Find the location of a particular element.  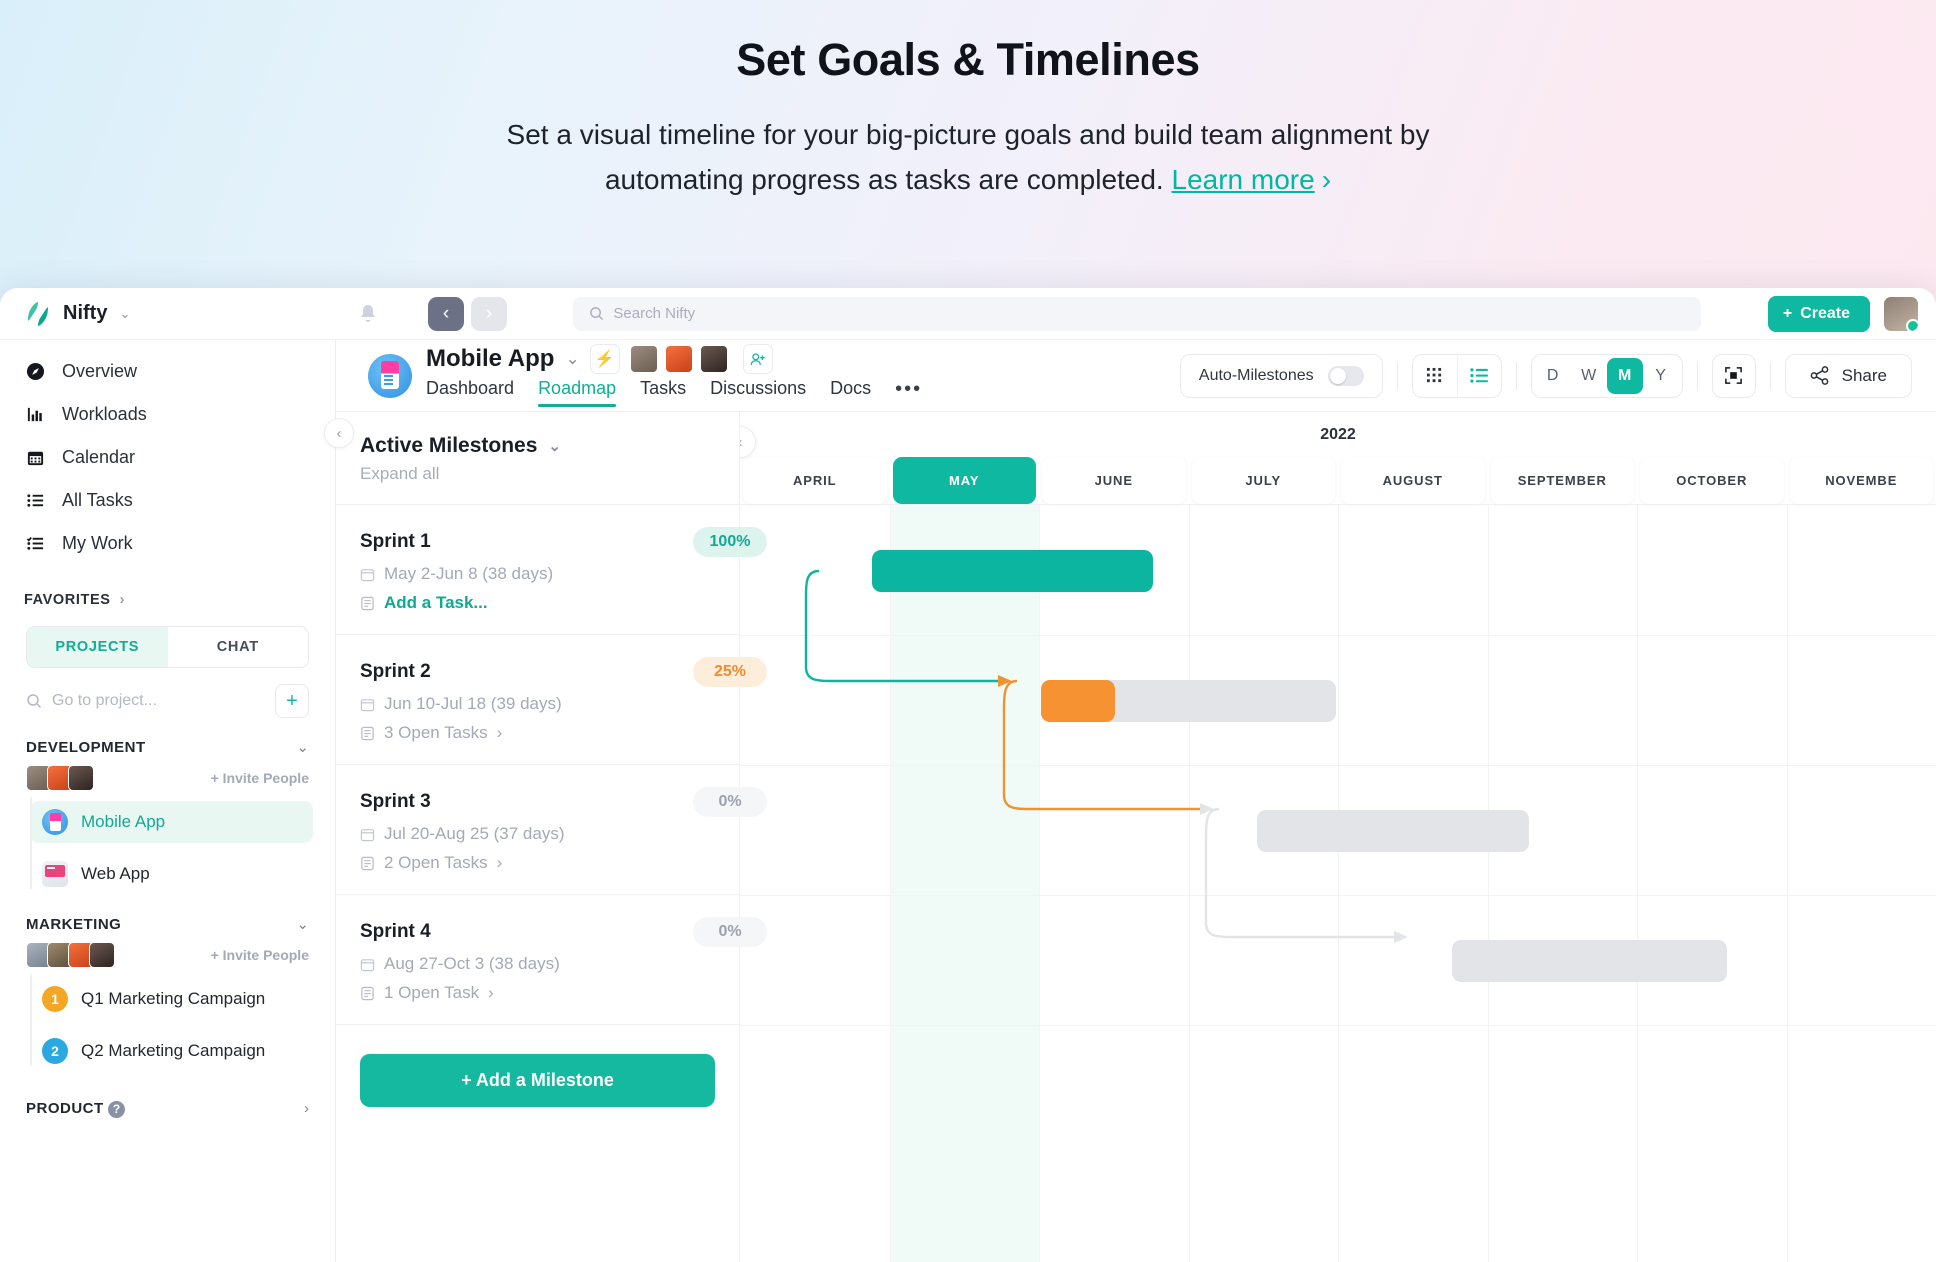

help-icon: ? is located at coordinates (117, 1109).